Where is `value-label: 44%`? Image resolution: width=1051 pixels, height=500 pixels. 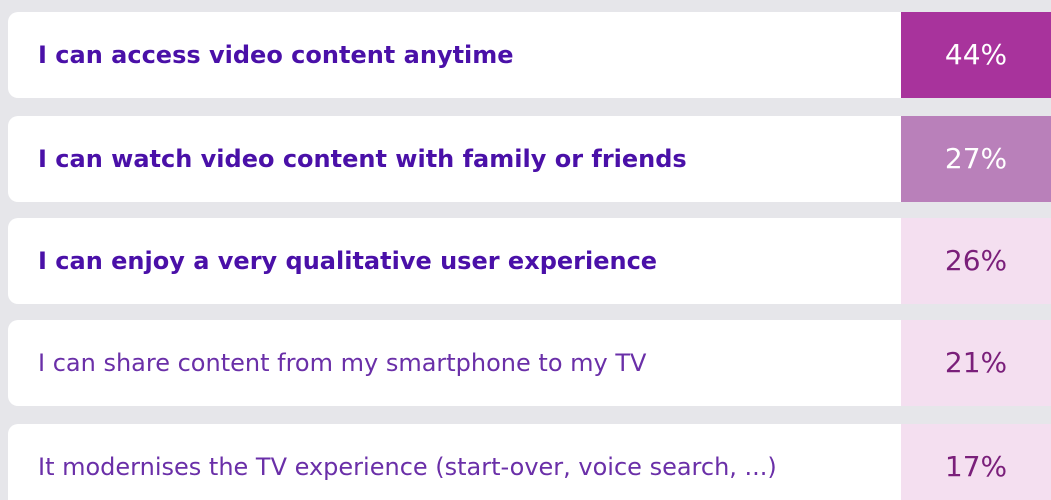
value-label: 44% is located at coordinates (976, 54).